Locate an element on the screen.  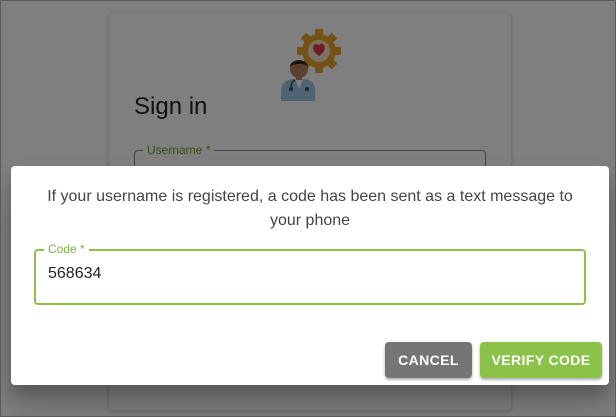
cancel-button: CANCEL is located at coordinates (428, 360).